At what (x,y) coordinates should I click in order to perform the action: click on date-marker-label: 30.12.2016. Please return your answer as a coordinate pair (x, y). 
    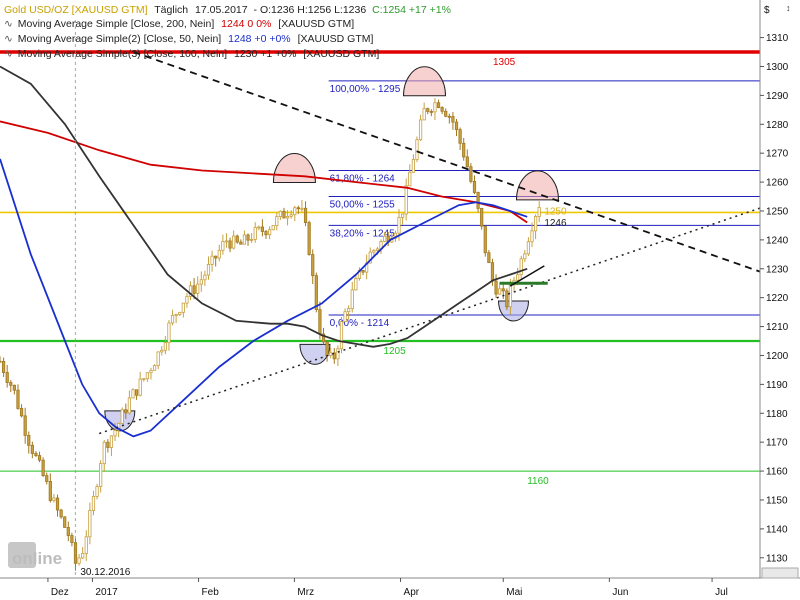
    Looking at the image, I should click on (105, 572).